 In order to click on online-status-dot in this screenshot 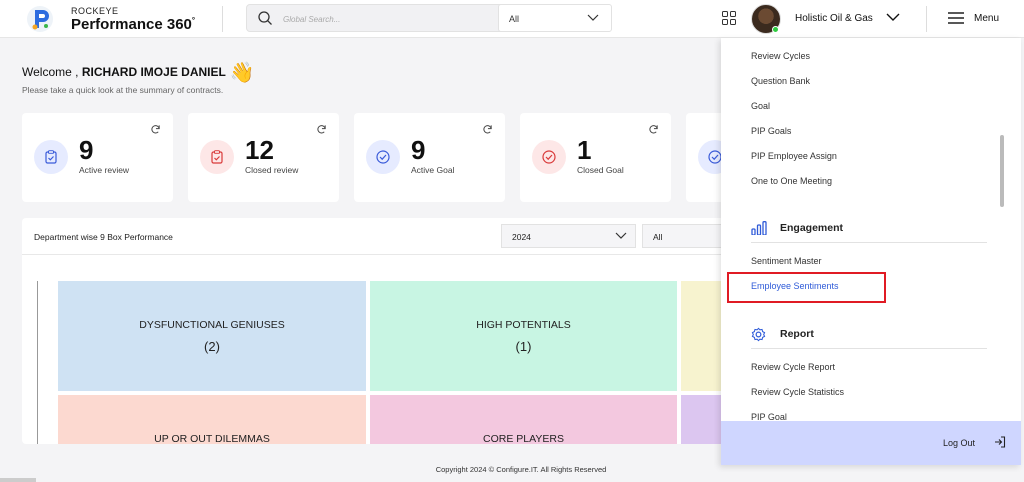, I will do `click(775, 29)`.